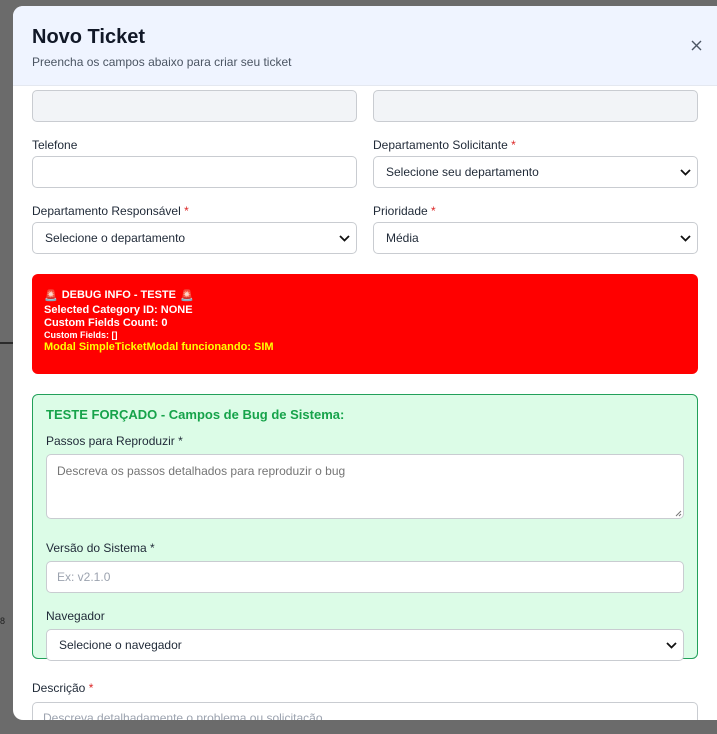 Image resolution: width=717 pixels, height=734 pixels. Describe the element at coordinates (55, 145) in the screenshot. I see `phone-label-text: Telefone` at that location.